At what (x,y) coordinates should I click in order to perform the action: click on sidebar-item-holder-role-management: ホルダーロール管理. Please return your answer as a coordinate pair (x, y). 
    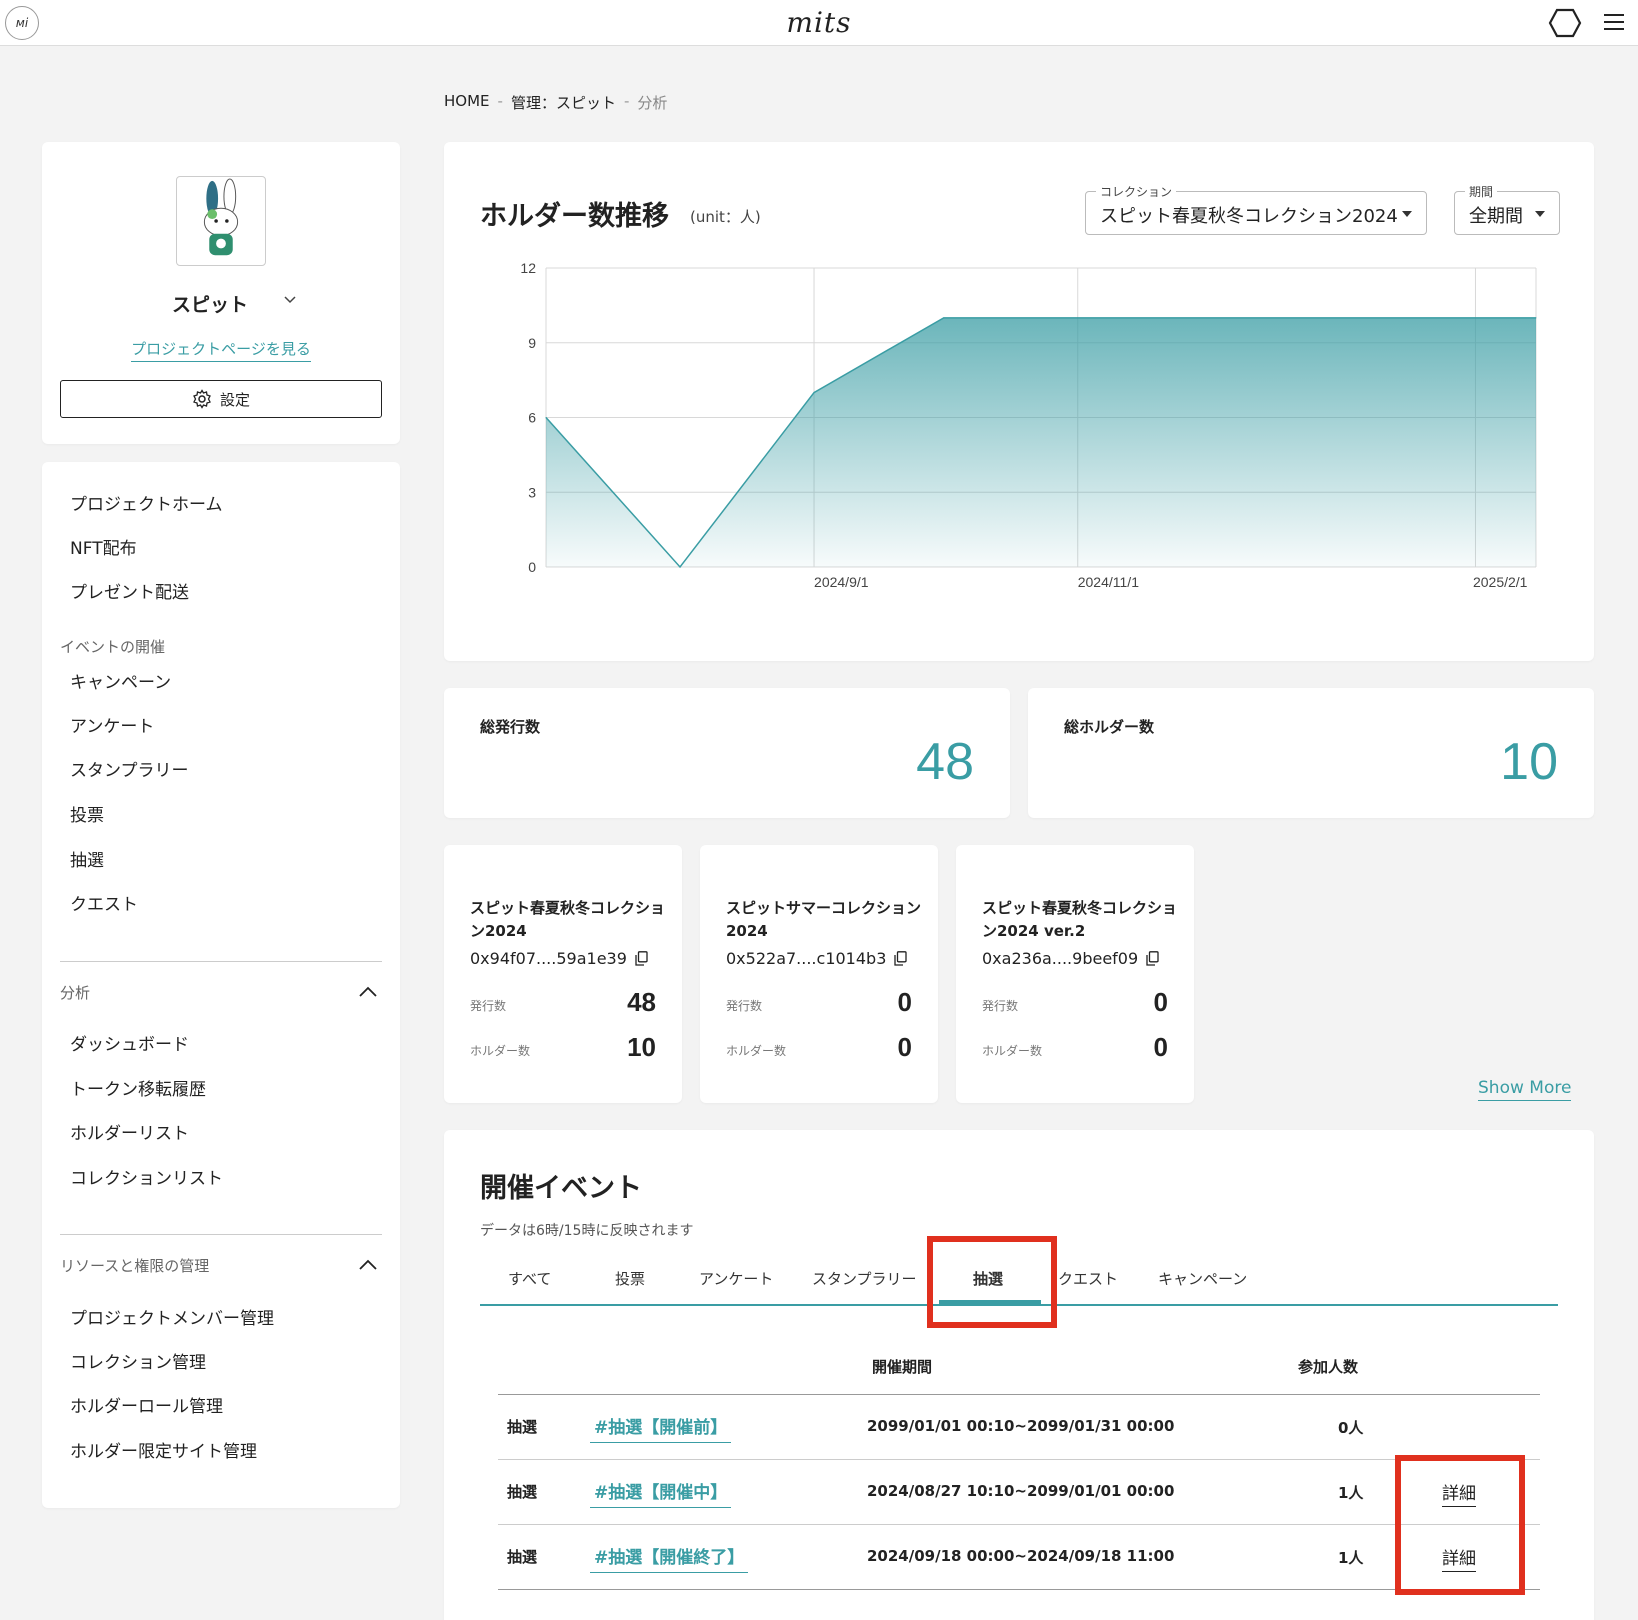
    Looking at the image, I should click on (146, 1404).